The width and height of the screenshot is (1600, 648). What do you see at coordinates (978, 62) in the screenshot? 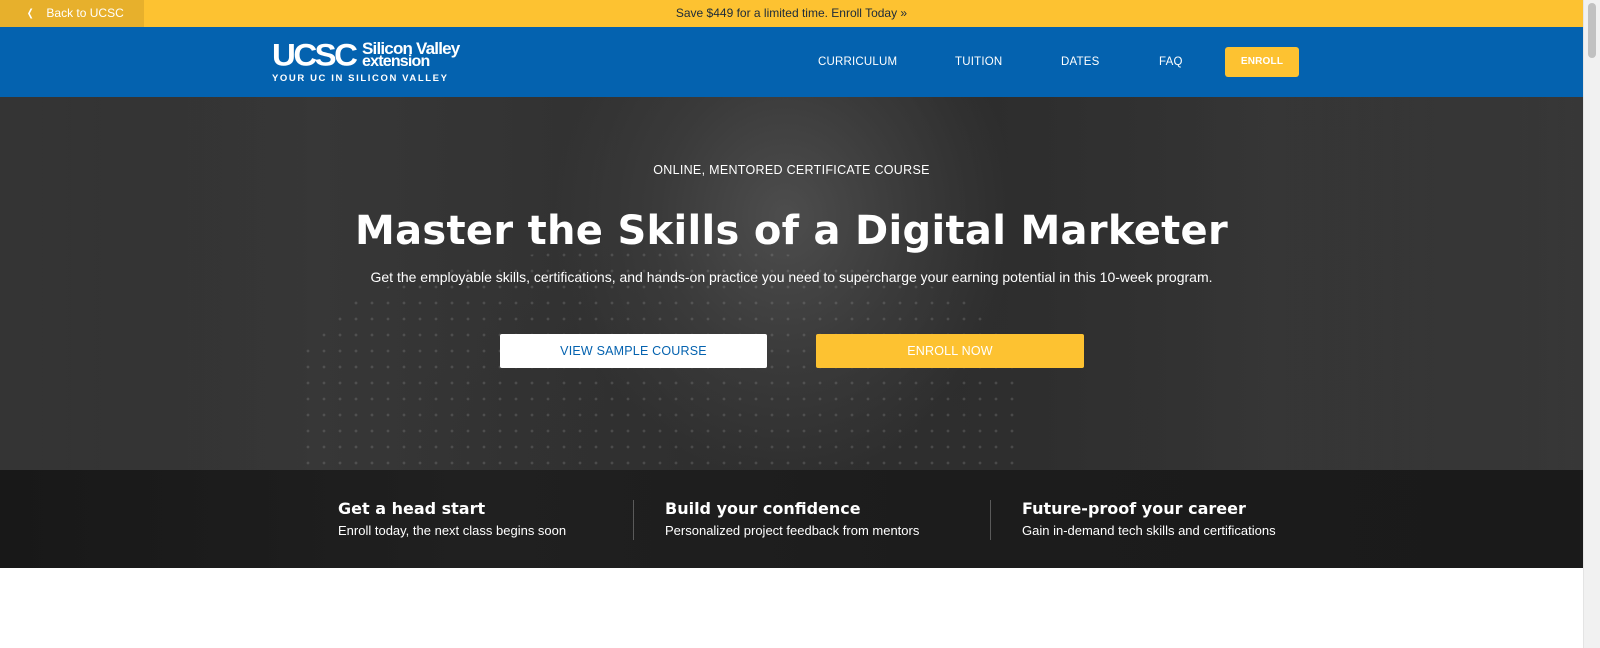
I see `nav-tuition: TUITION` at bounding box center [978, 62].